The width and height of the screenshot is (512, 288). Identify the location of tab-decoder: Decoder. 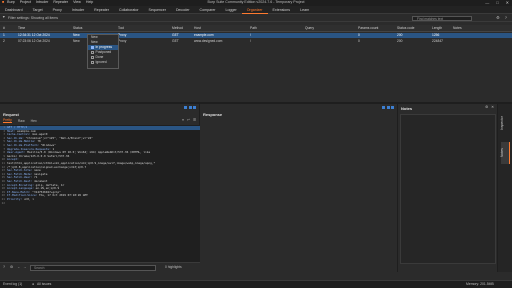
(183, 10).